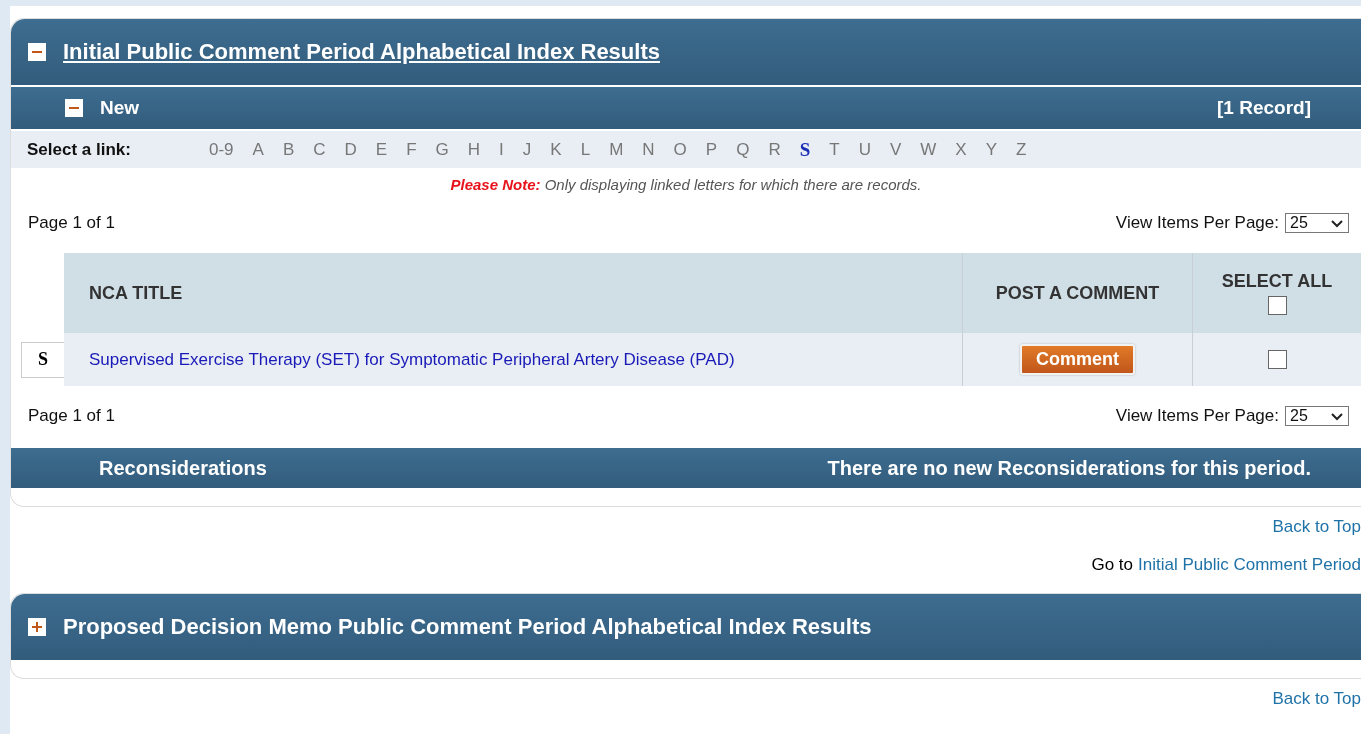 The height and width of the screenshot is (734, 1361). I want to click on letter-link: K, so click(556, 149).